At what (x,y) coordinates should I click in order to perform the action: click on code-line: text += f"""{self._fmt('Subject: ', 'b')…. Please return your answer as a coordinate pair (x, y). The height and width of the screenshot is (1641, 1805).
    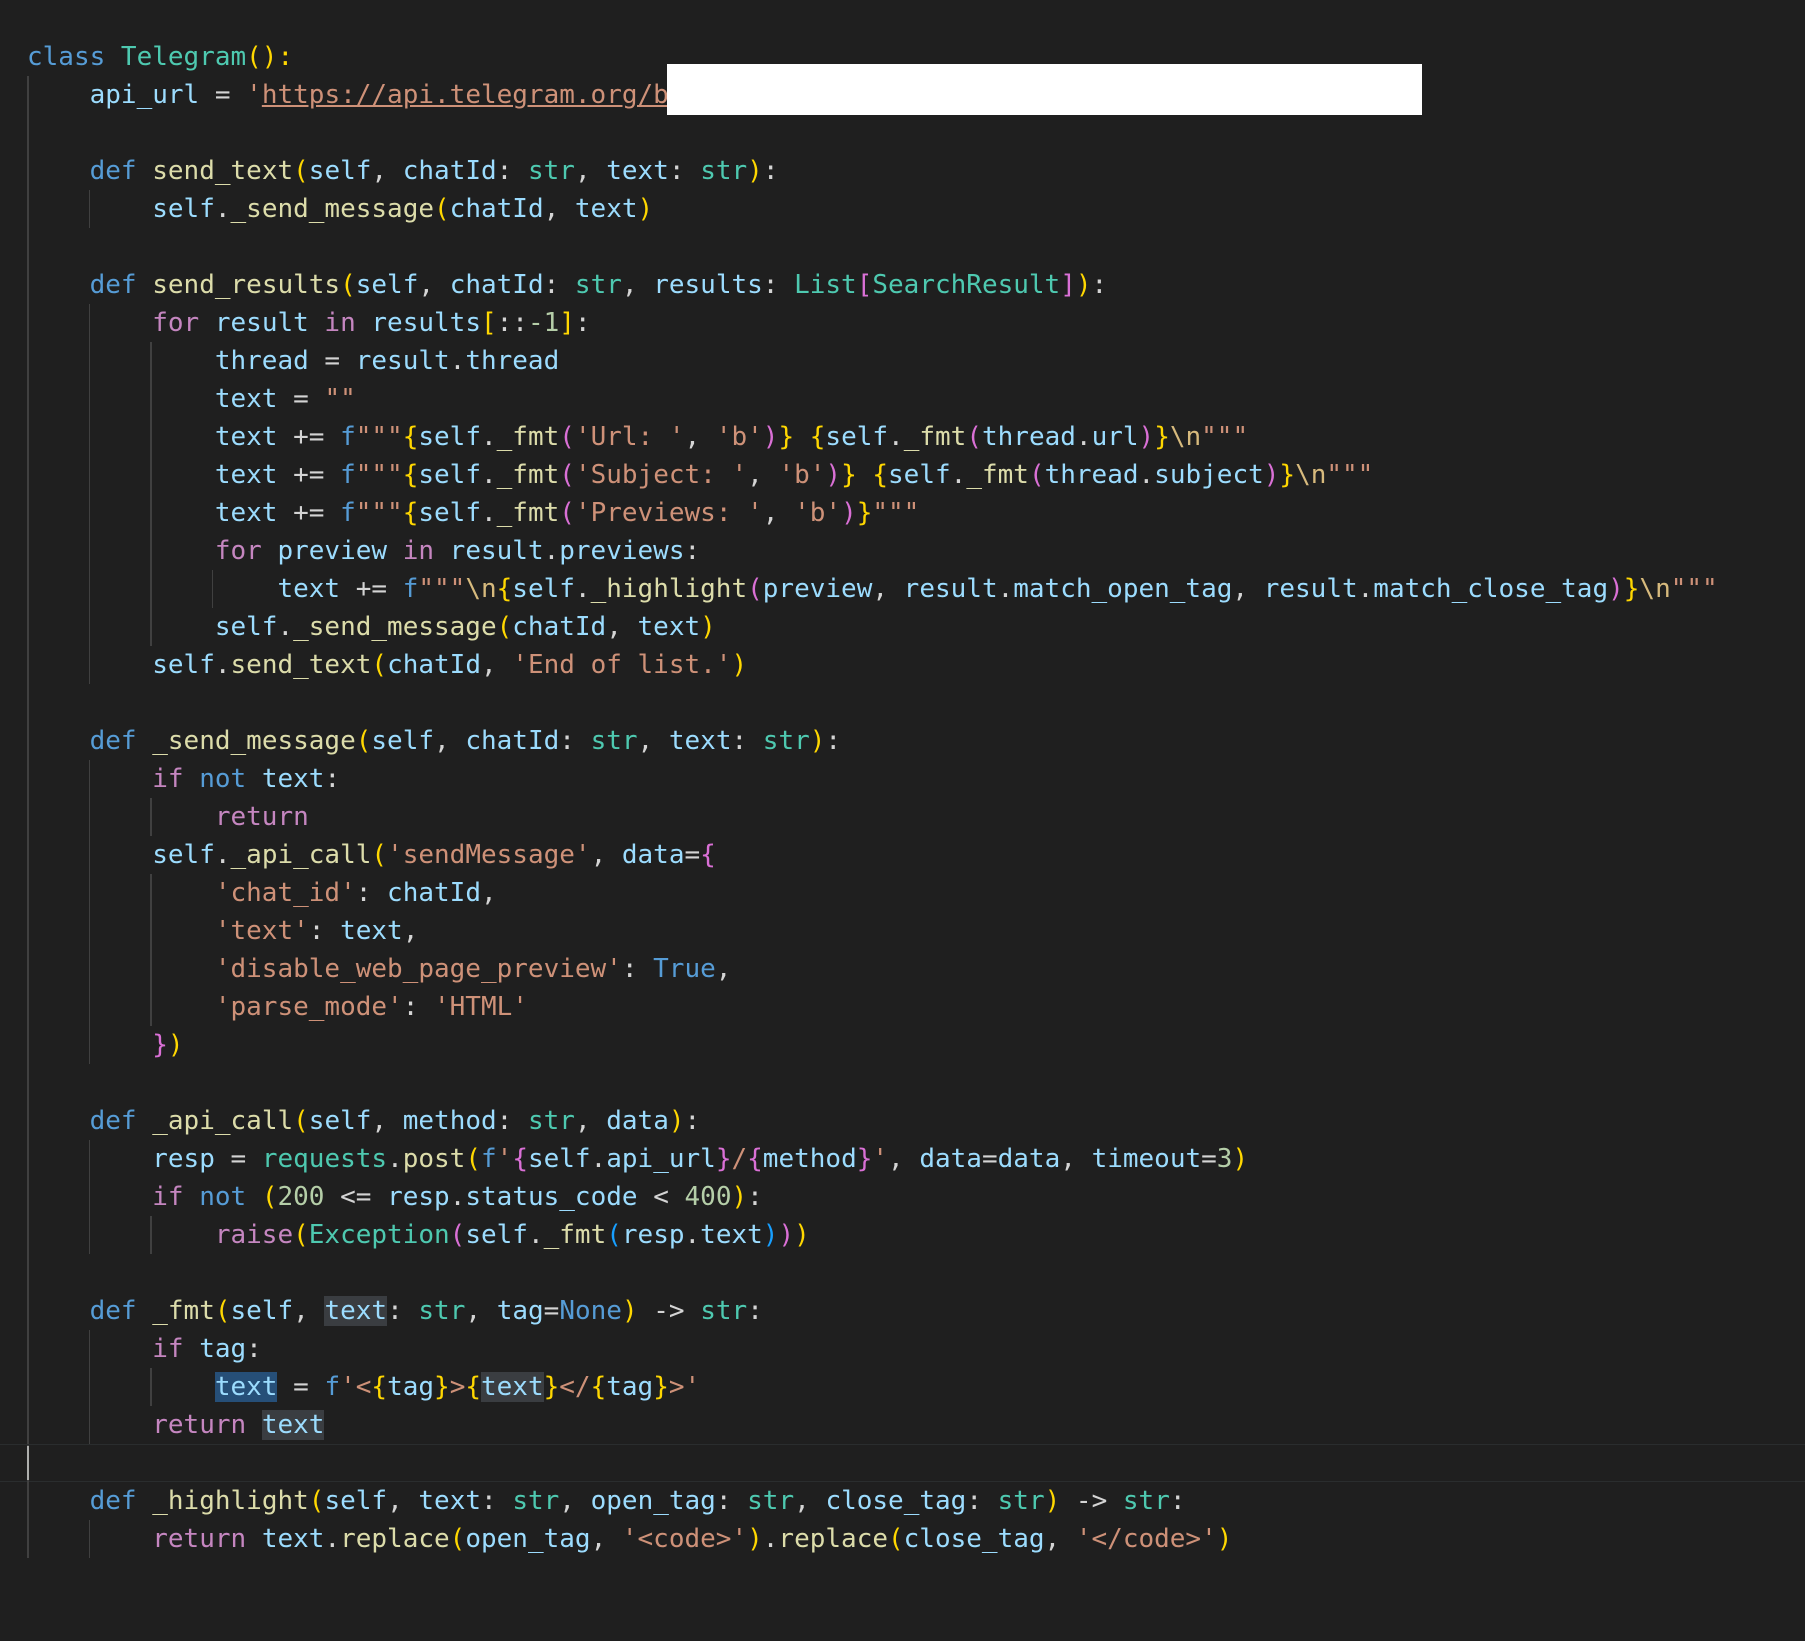
    Looking at the image, I should click on (902, 475).